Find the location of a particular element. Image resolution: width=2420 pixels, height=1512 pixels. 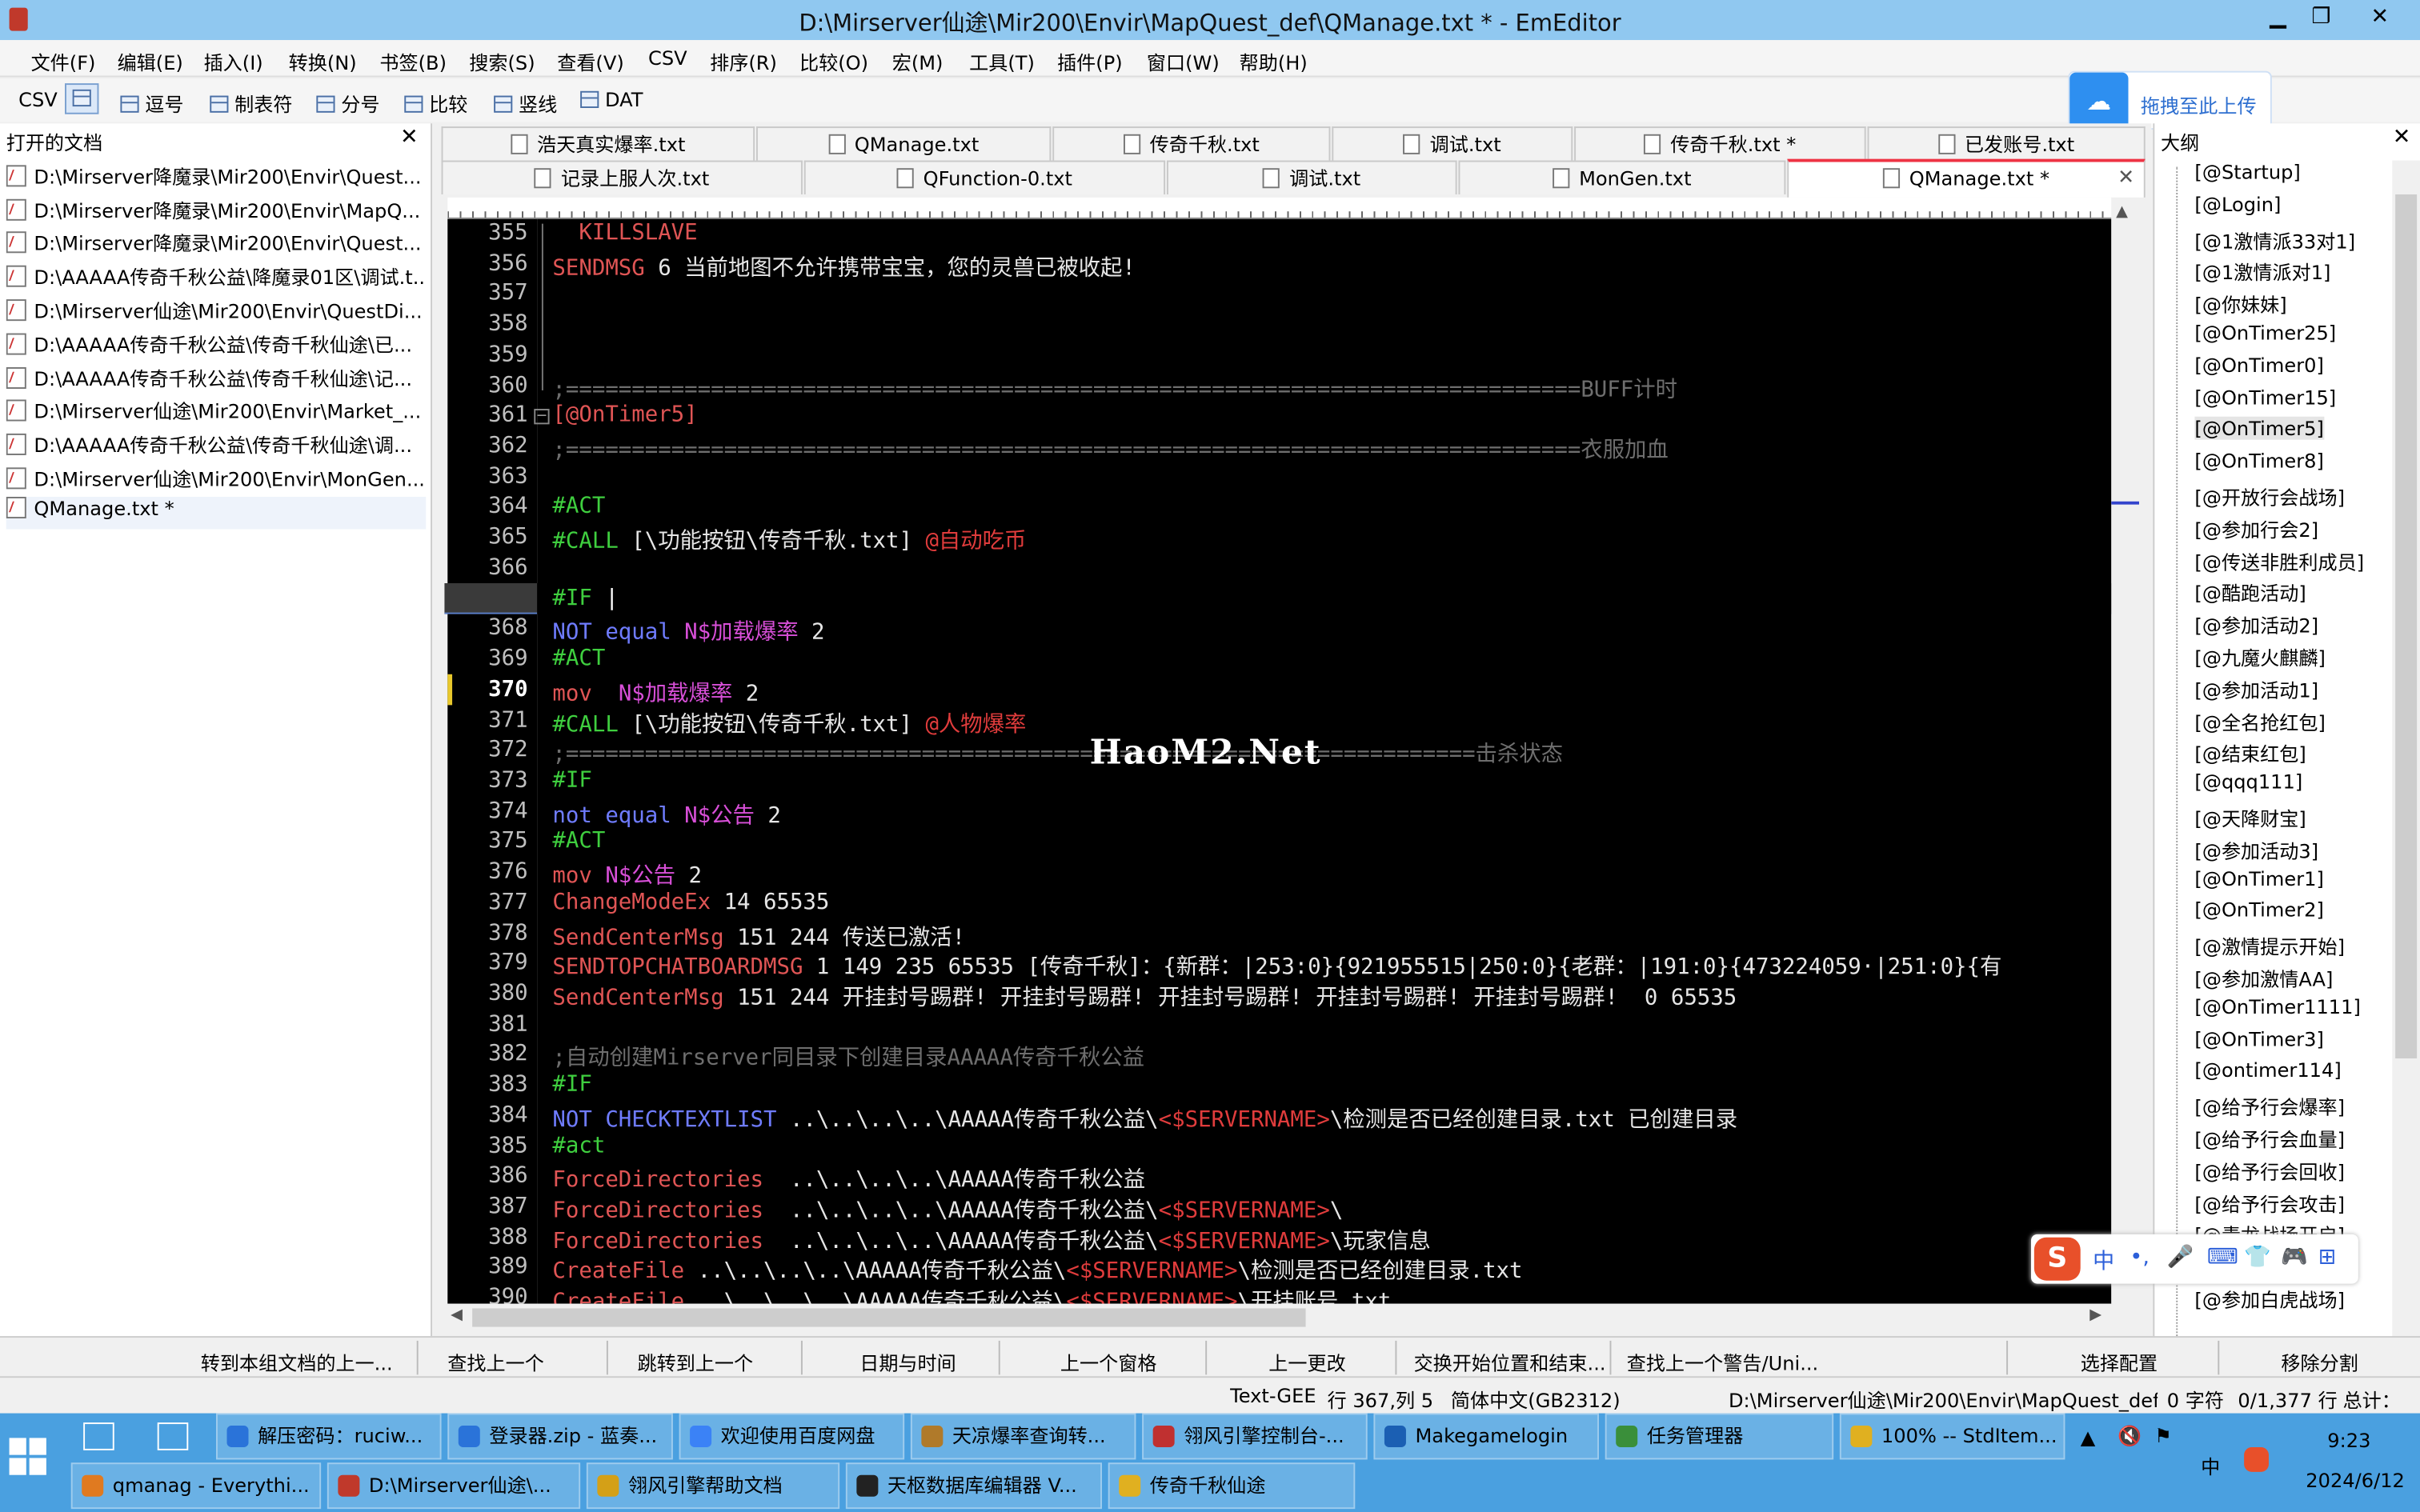

taskbar-app-button: 传奇千秋仙途 is located at coordinates (1232, 1486).